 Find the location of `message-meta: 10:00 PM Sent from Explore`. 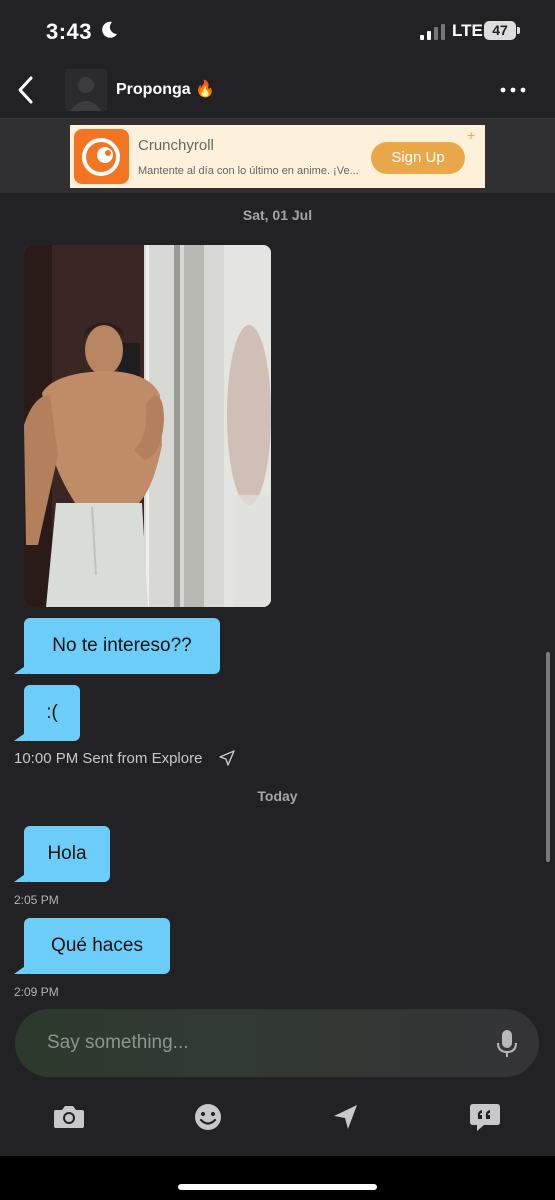

message-meta: 10:00 PM Sent from Explore is located at coordinates (108, 758).